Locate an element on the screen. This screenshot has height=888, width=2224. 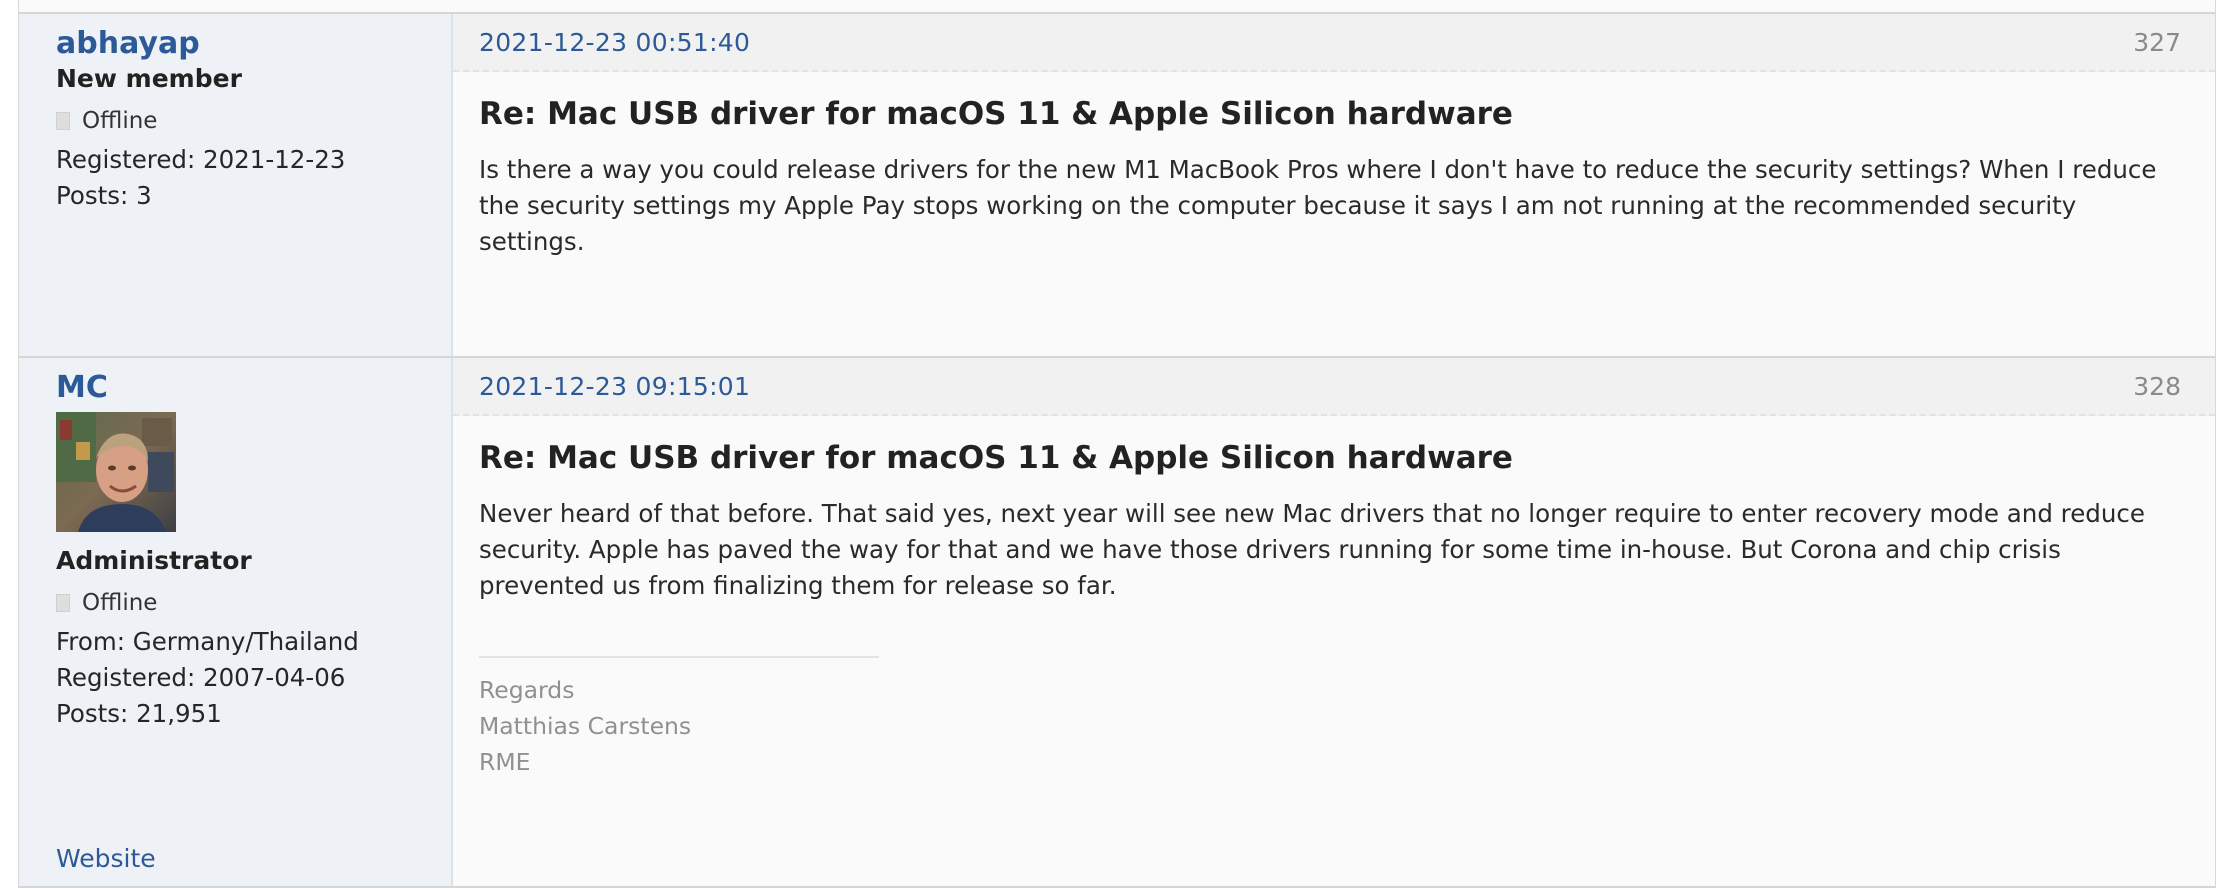
post-number: 327 is located at coordinates (2157, 42).